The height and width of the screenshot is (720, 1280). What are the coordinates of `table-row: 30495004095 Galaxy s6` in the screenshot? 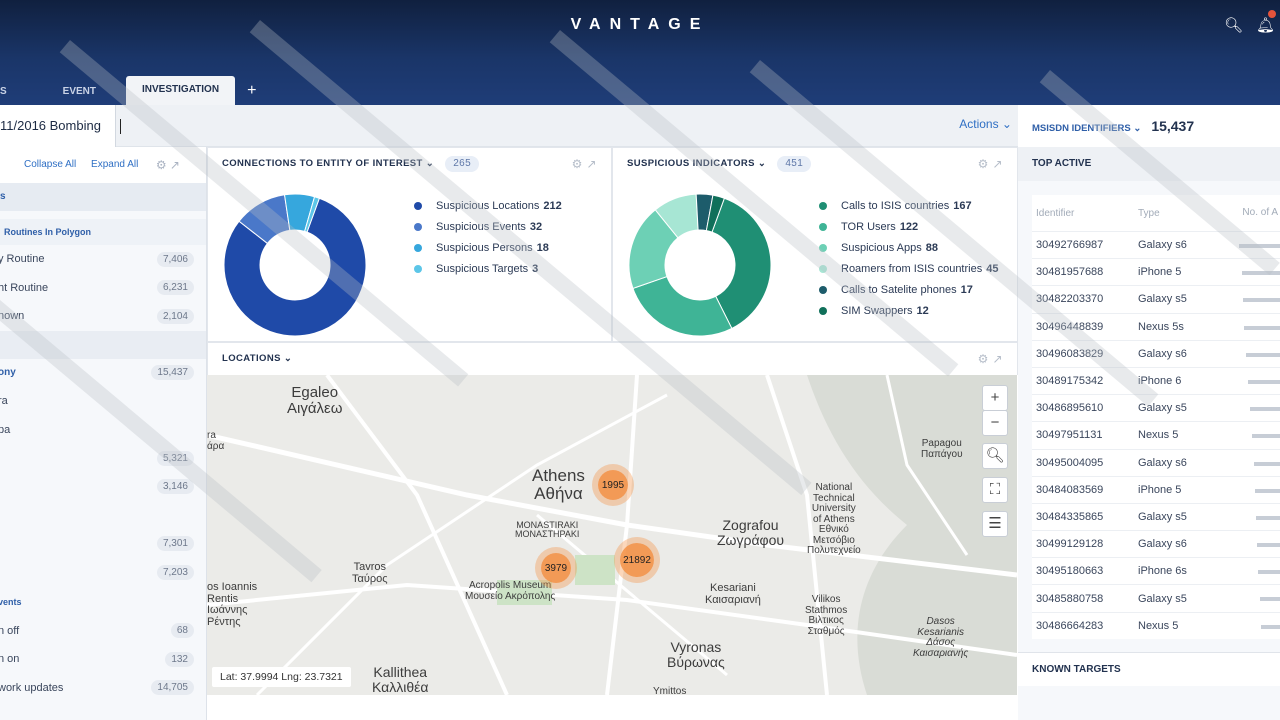 It's located at (1156, 462).